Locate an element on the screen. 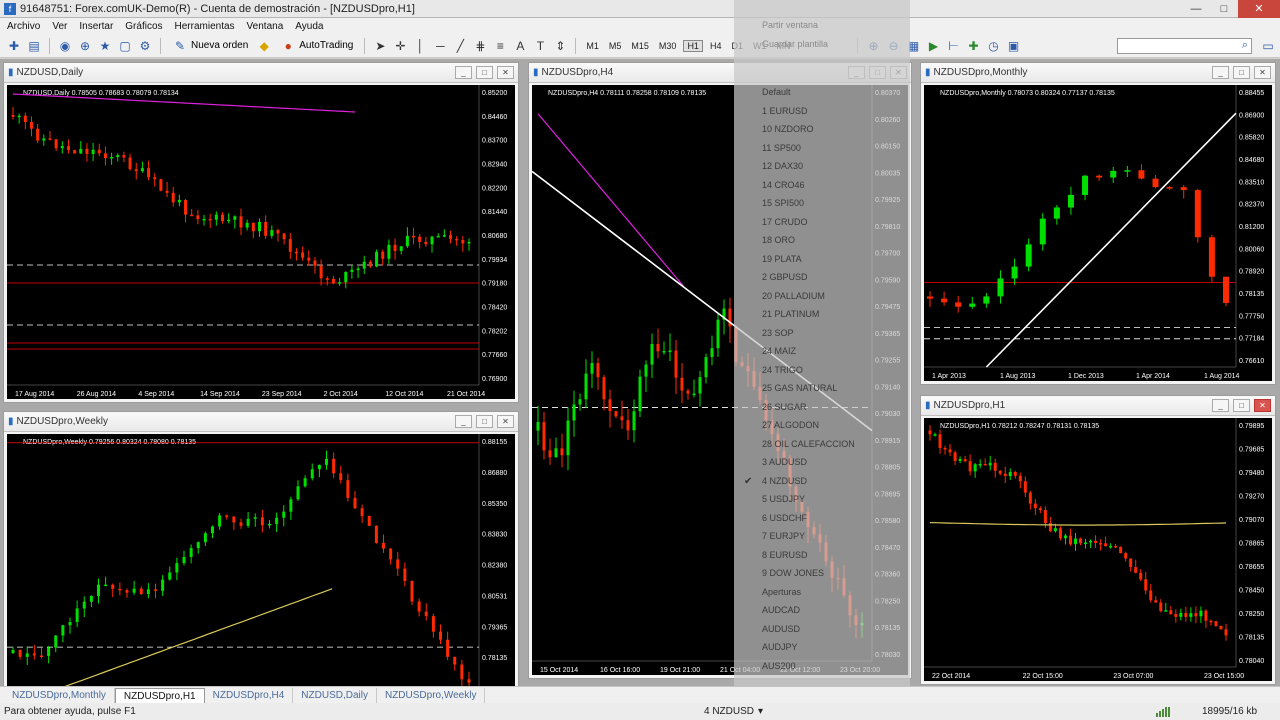  profile-selector: 4 NZDUSD ▾ is located at coordinates (733, 711).